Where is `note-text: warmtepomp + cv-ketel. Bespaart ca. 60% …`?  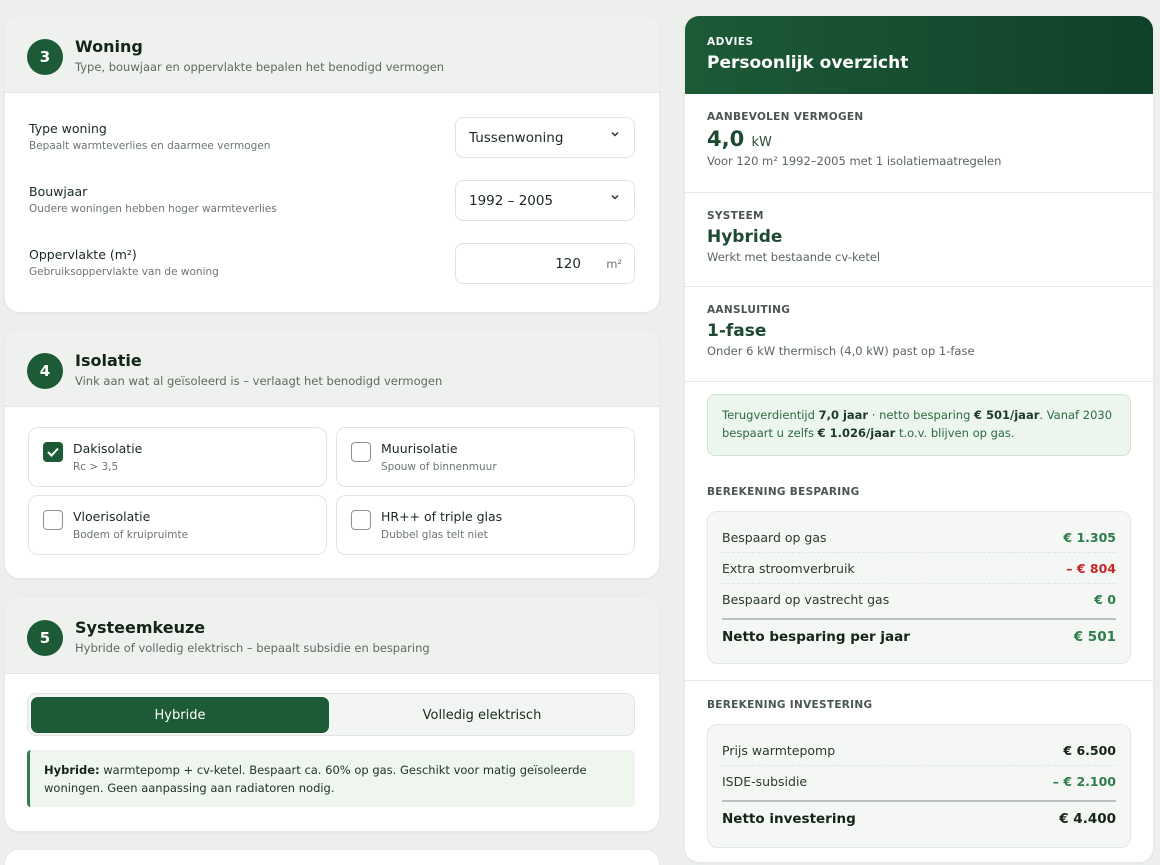 note-text: warmtepomp + cv-ketel. Bespaart ca. 60% … is located at coordinates (315, 779).